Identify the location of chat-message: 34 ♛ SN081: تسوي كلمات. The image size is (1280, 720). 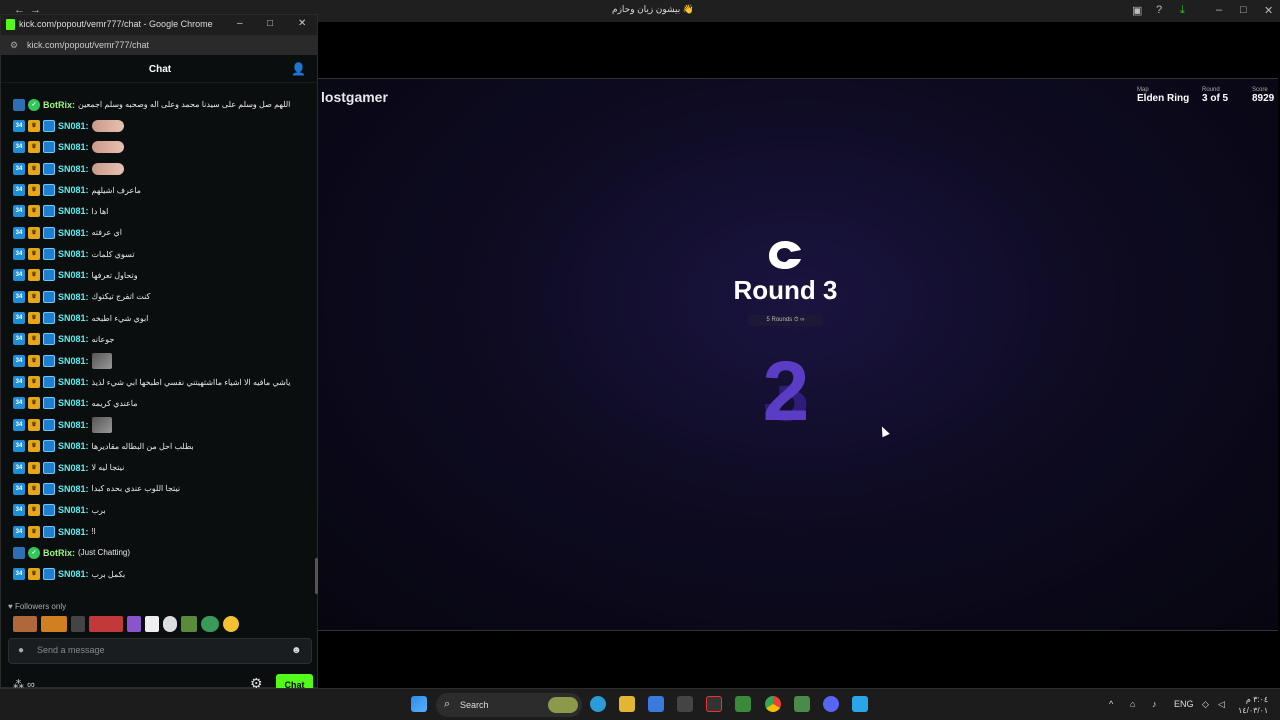
(160, 253).